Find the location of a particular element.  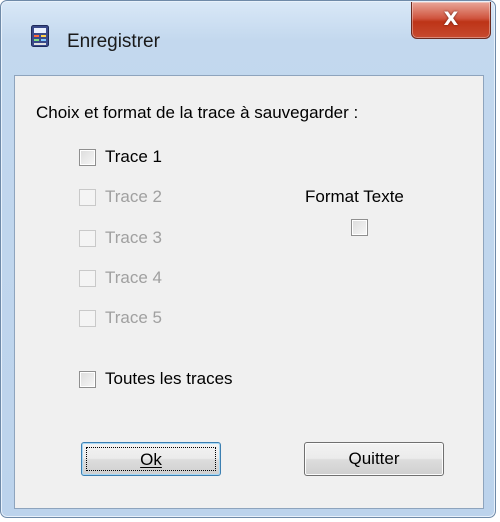

ok-button-label: Ok is located at coordinates (151, 459).